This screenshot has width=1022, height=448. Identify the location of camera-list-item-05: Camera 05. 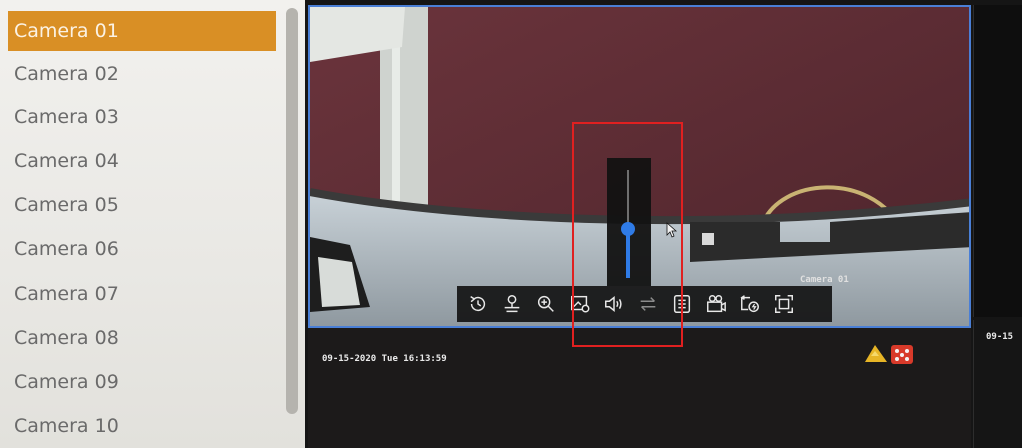
(142, 205).